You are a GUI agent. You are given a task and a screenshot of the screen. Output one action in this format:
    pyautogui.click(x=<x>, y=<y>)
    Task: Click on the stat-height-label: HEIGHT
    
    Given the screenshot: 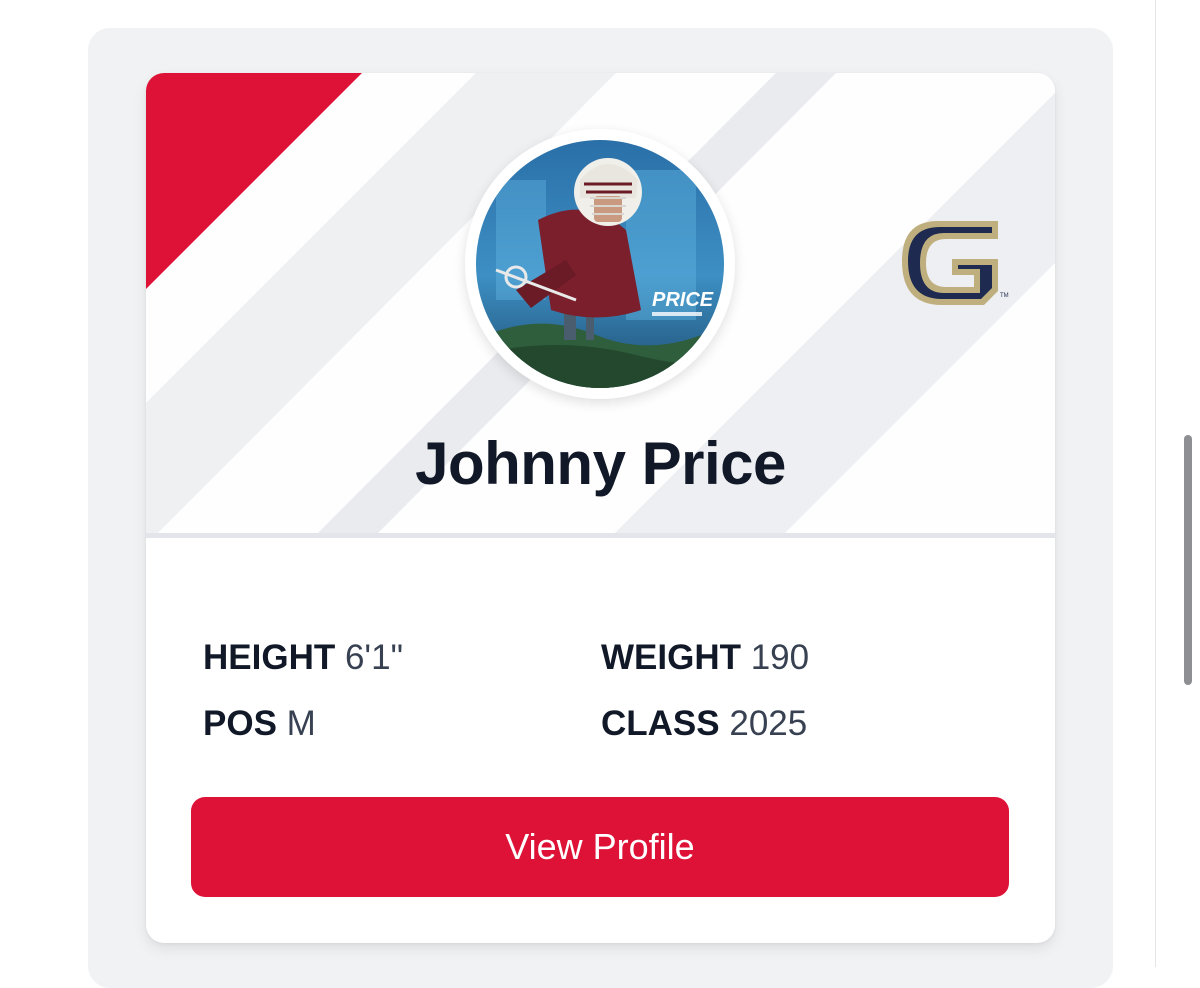 What is the action you would take?
    pyautogui.click(x=269, y=657)
    